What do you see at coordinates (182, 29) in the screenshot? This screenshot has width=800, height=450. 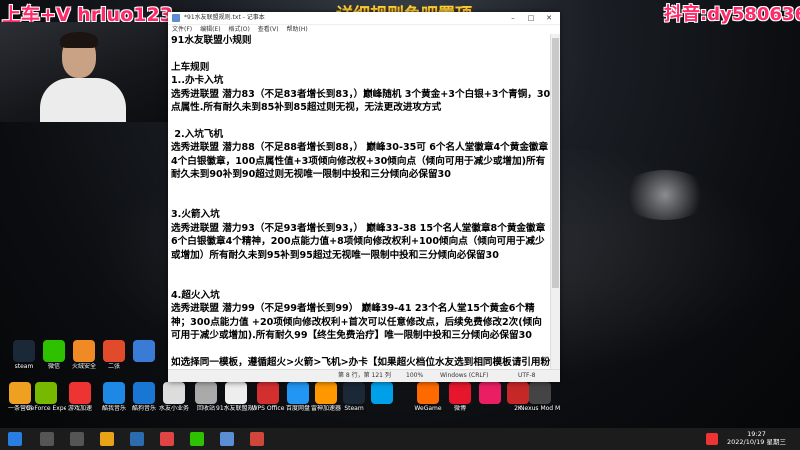 I see `menu-file: 文件(F)` at bounding box center [182, 29].